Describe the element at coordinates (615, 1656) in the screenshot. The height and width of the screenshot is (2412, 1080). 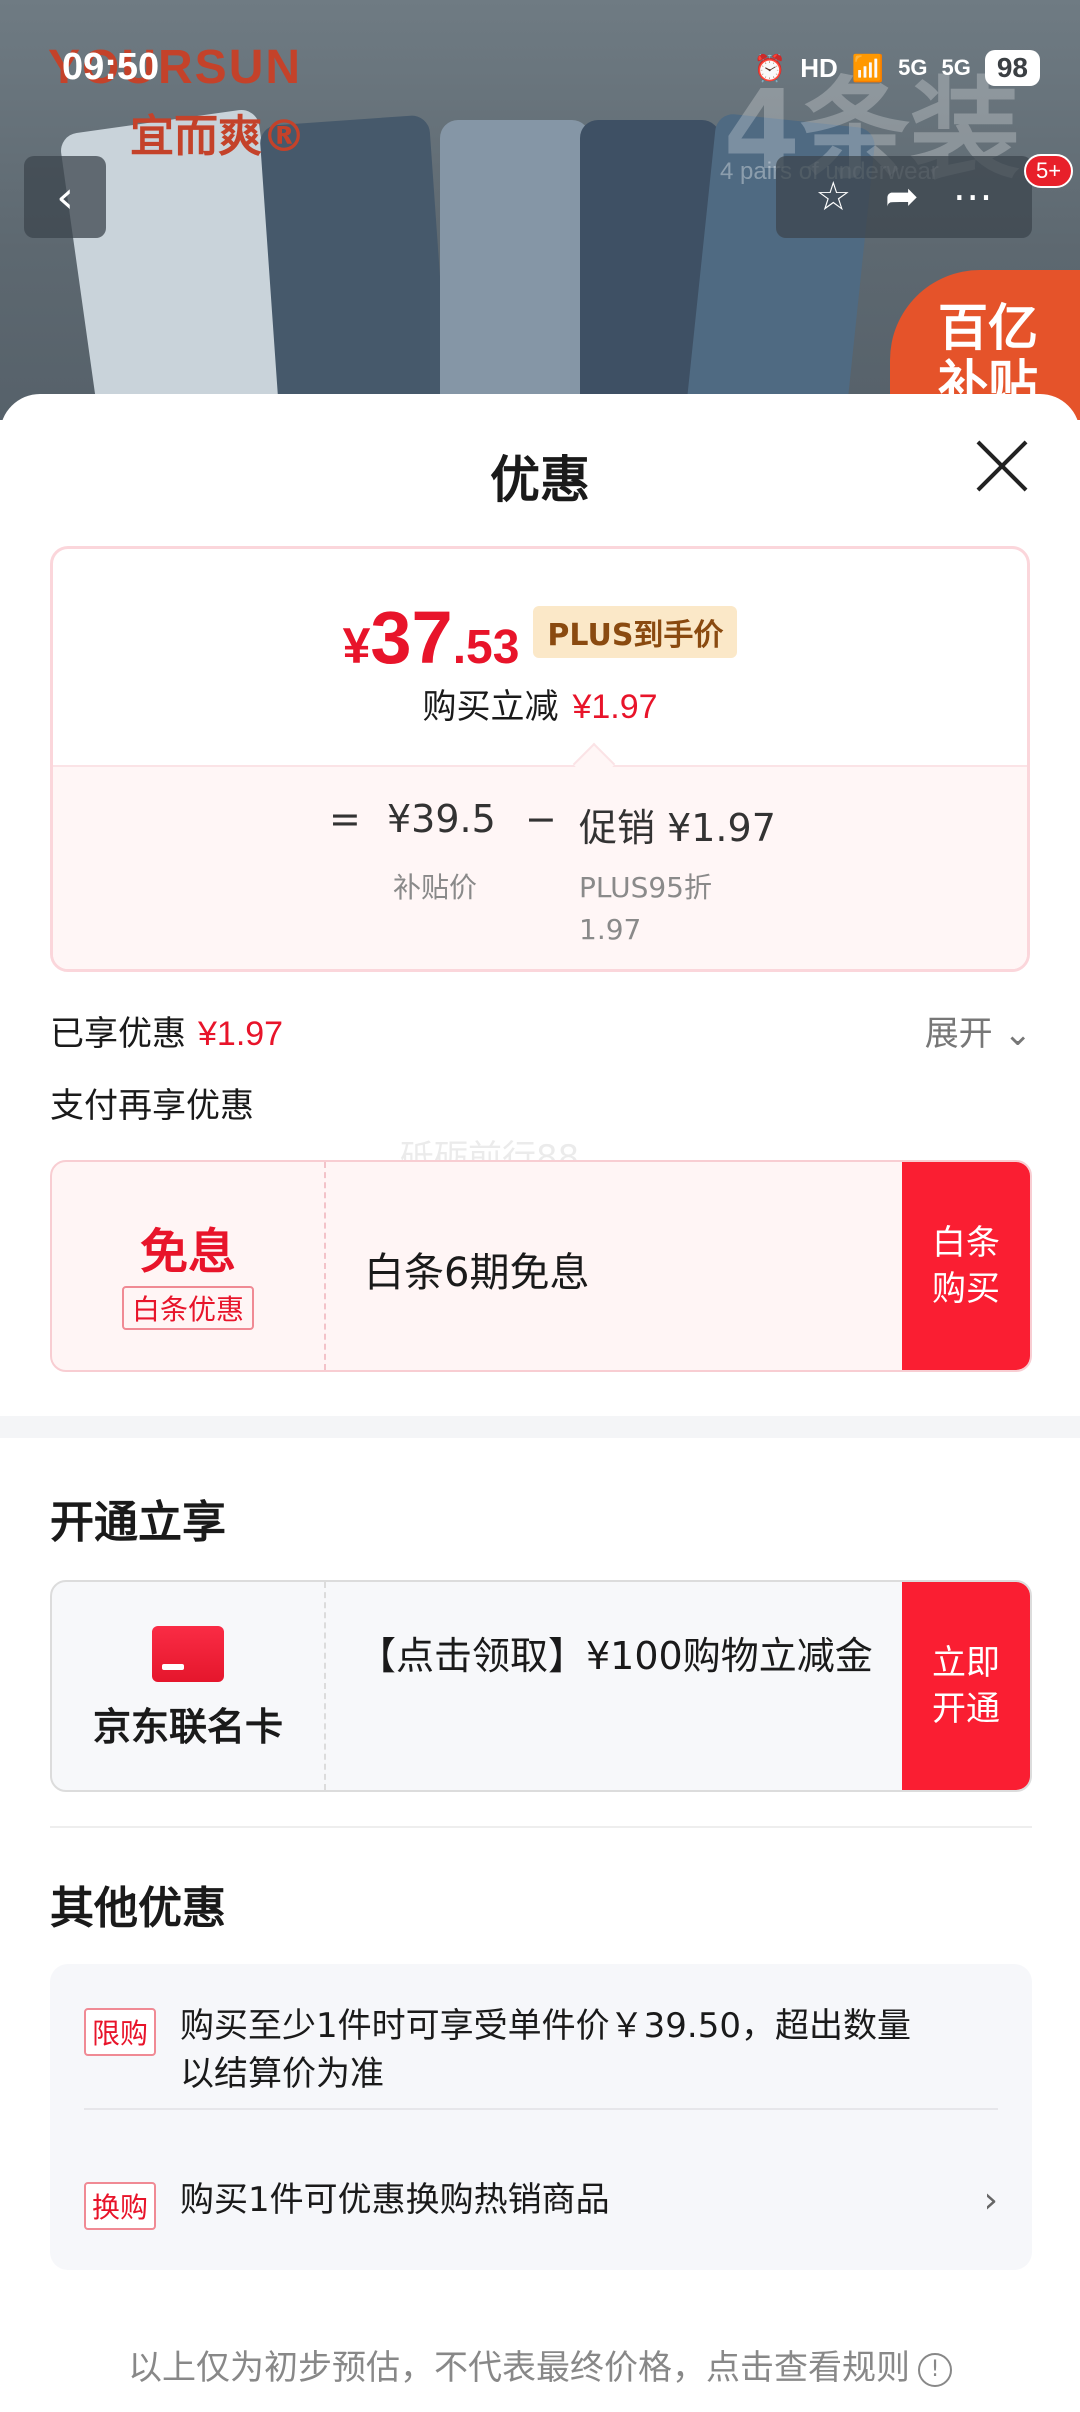
I see `jd-card-offer-text: 【点击领取】¥100购物立减金` at that location.